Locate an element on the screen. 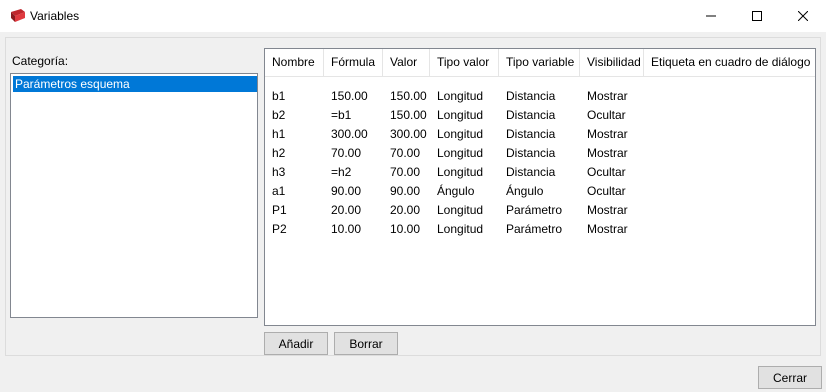 Image resolution: width=826 pixels, height=392 pixels. cell-valor: 90.00 is located at coordinates (401, 191).